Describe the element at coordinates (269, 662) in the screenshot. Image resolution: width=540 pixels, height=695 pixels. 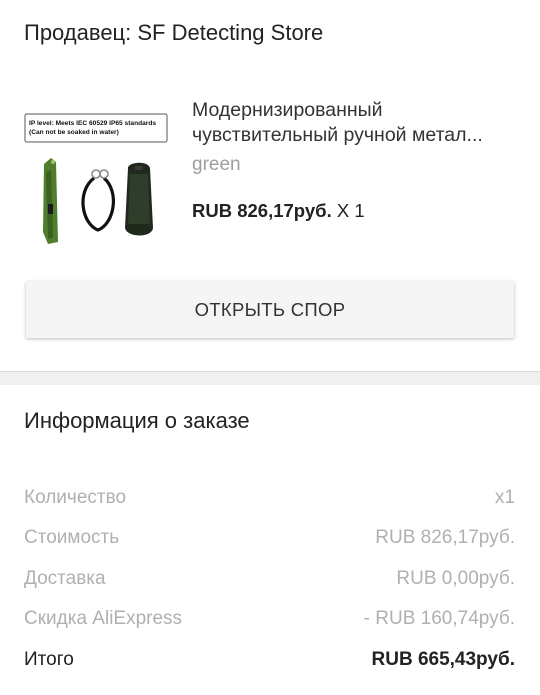
I see `order-row-total: Итого RUB 665,43руб.` at that location.